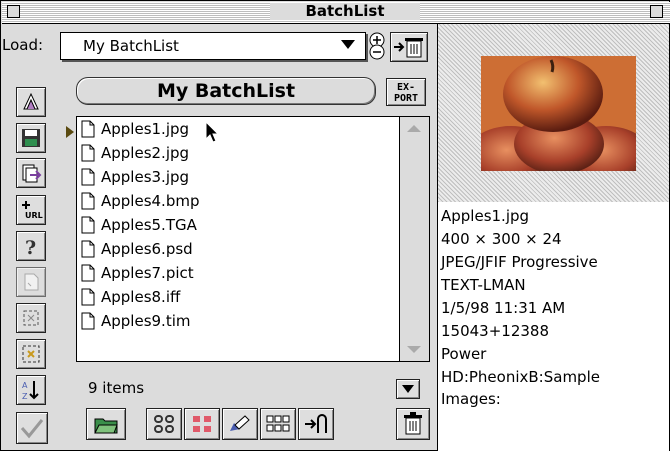  Describe the element at coordinates (226, 91) in the screenshot. I see `batchlist-name-button: My BatchList` at that location.